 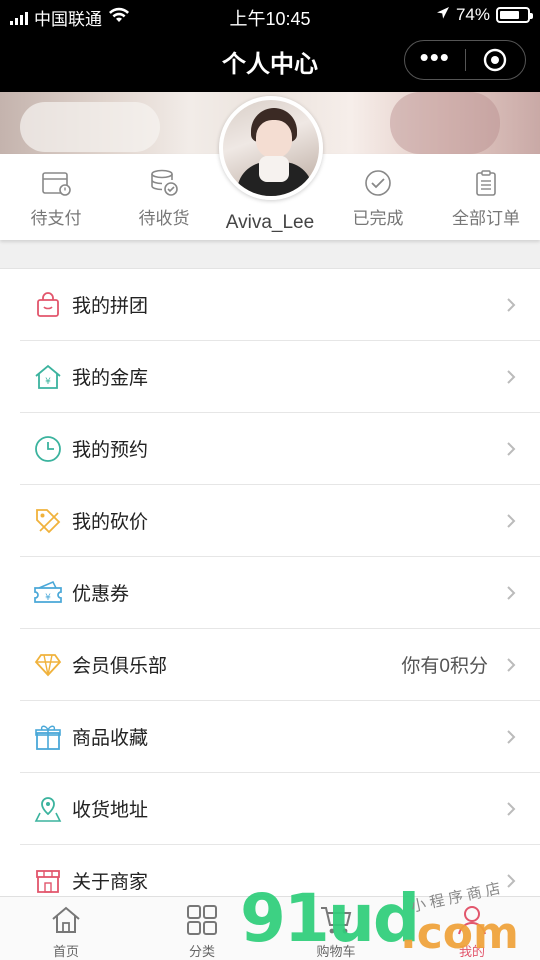 I want to click on group-buy-bag-icon, so click(x=48, y=305).